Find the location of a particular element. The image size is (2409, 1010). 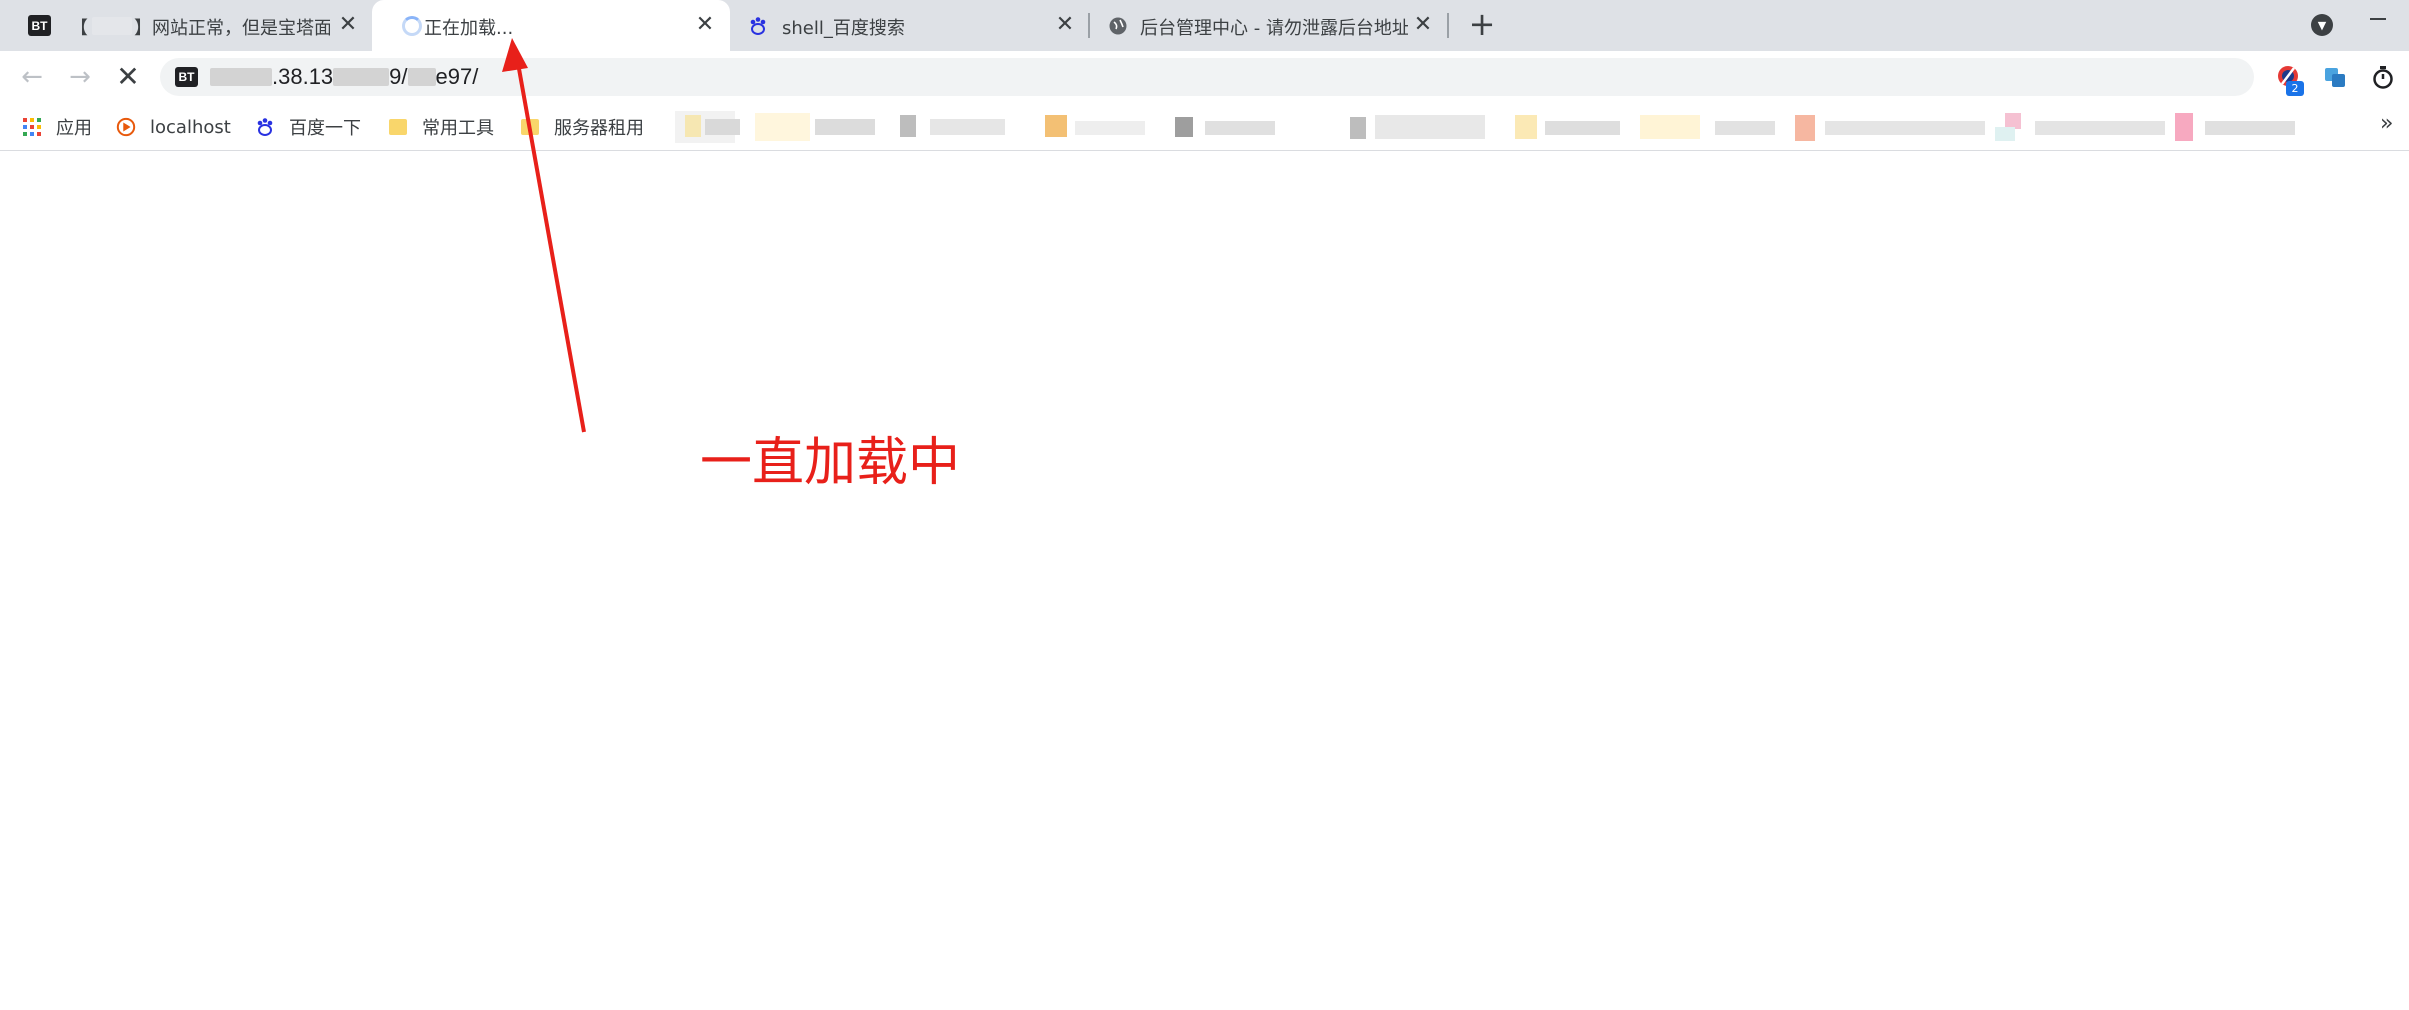

bt-badge-icon: BT is located at coordinates (39, 25).